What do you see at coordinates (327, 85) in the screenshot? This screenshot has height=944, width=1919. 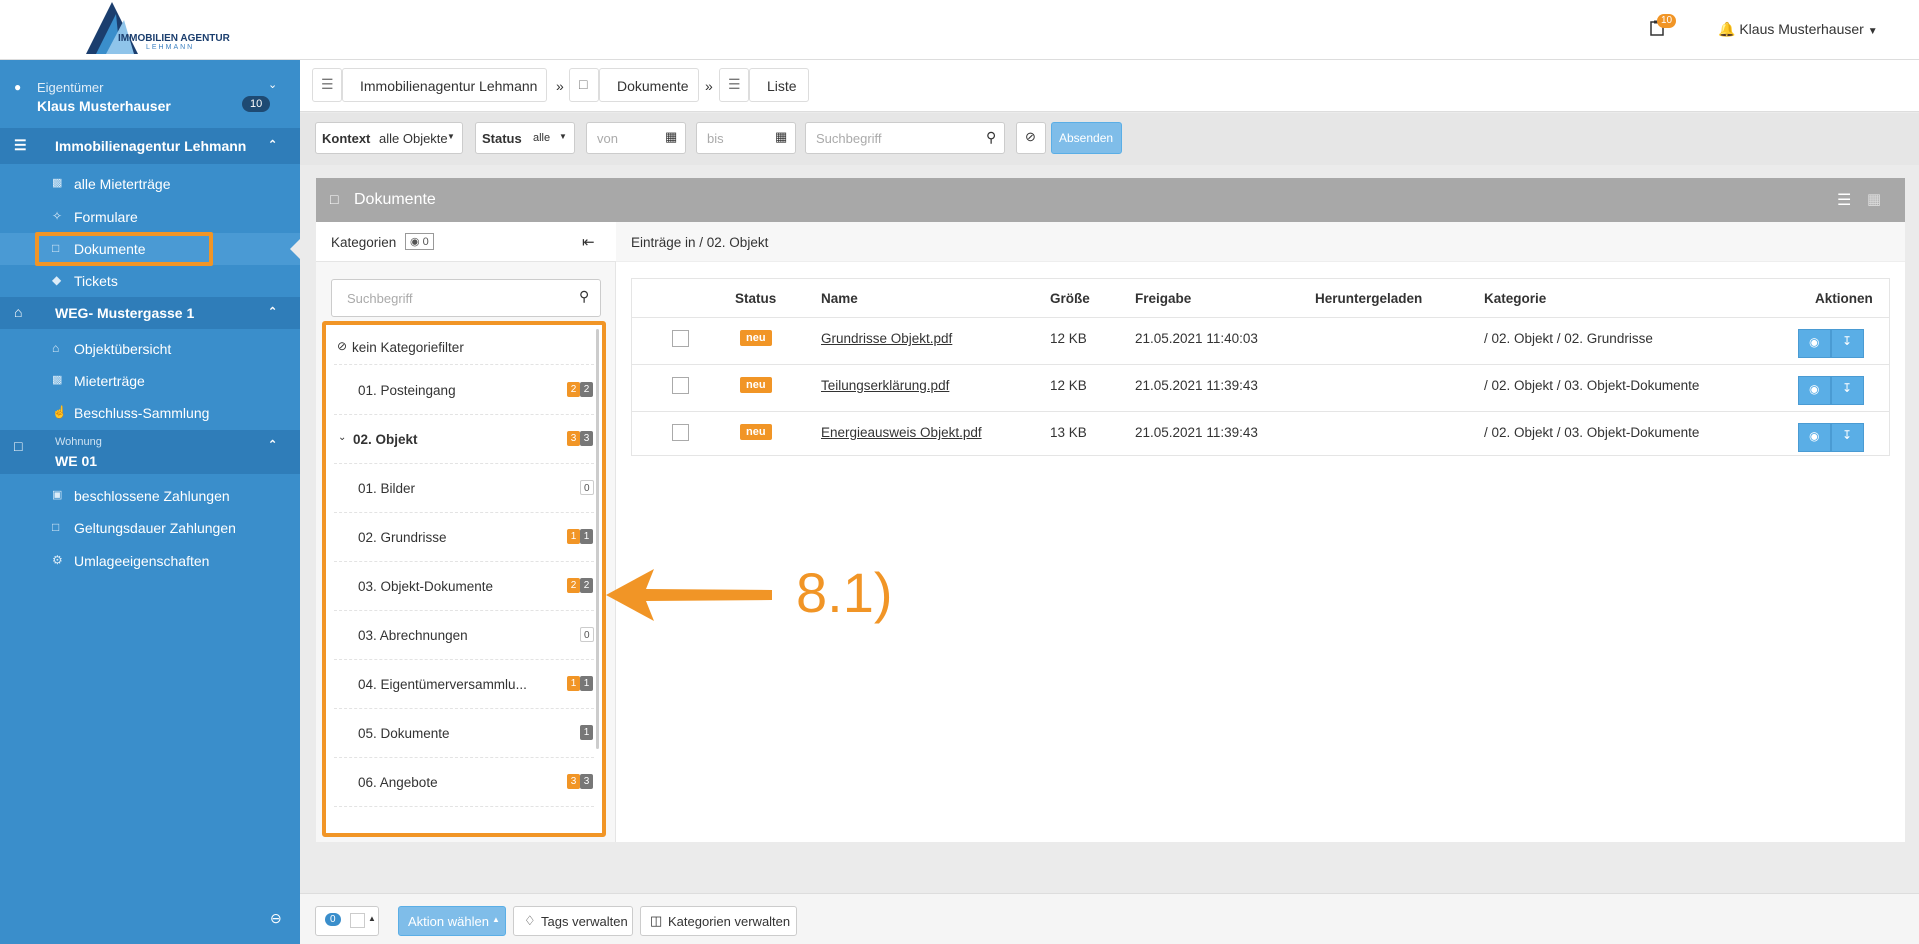 I see `database-icon: ☰` at bounding box center [327, 85].